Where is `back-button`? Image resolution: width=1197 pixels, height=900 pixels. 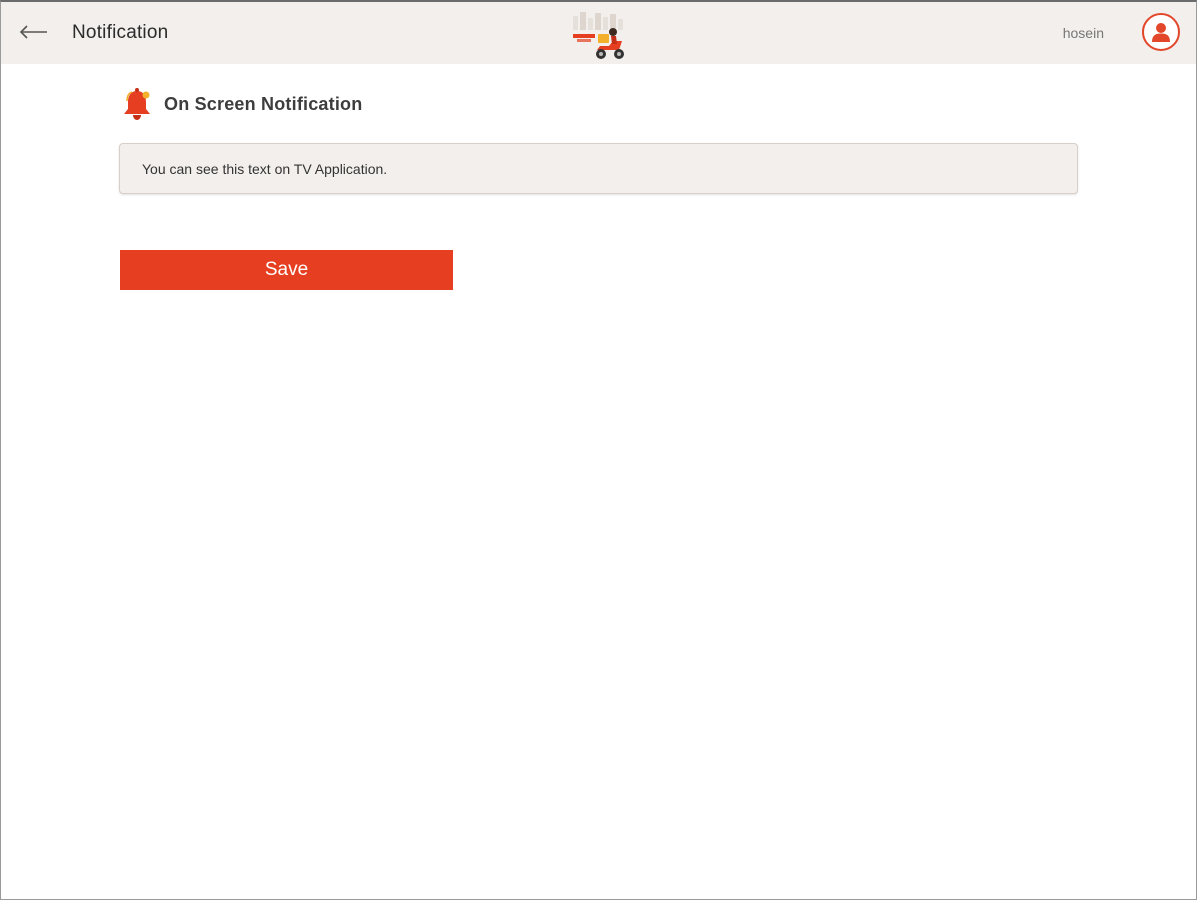
back-button is located at coordinates (34, 32).